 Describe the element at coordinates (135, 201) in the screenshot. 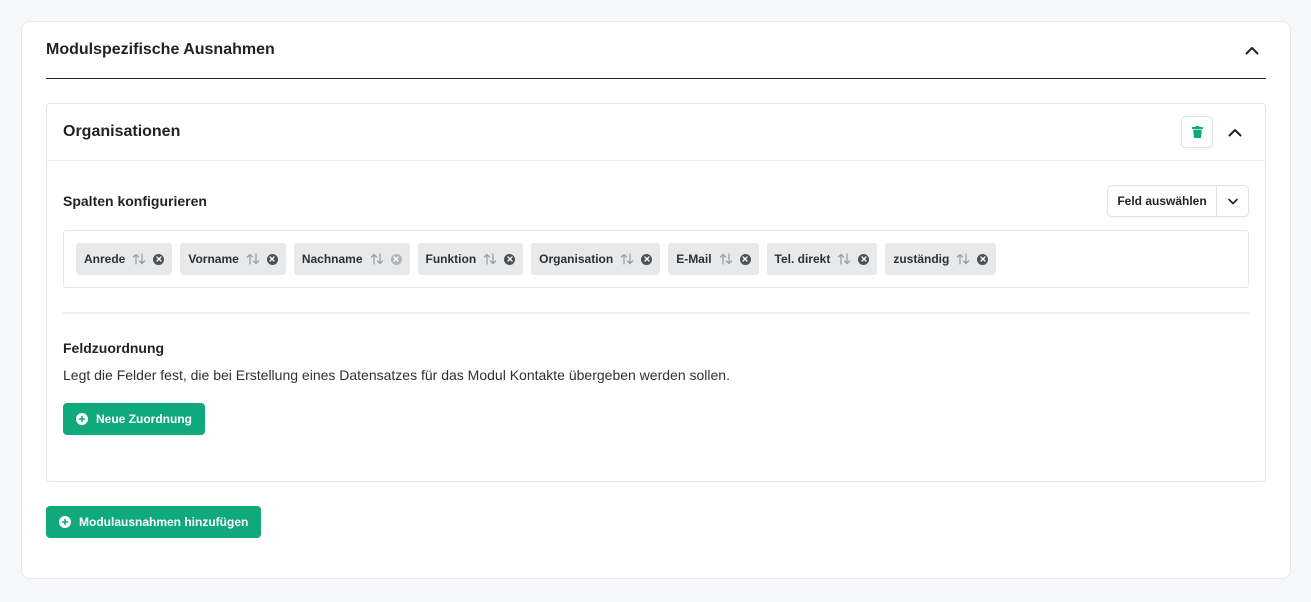

I see `columns-config-label: Spalten konfigurieren` at that location.